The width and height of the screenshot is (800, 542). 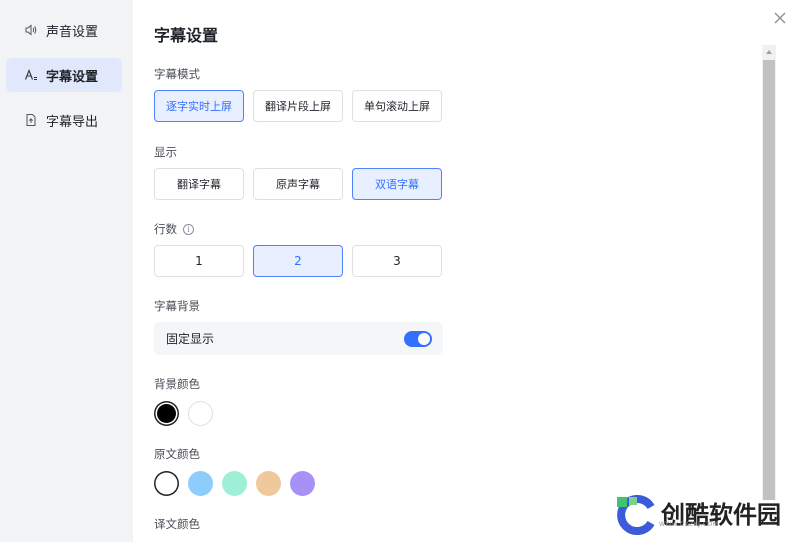 What do you see at coordinates (200, 413) in the screenshot?
I see `bg-color-swatch-white` at bounding box center [200, 413].